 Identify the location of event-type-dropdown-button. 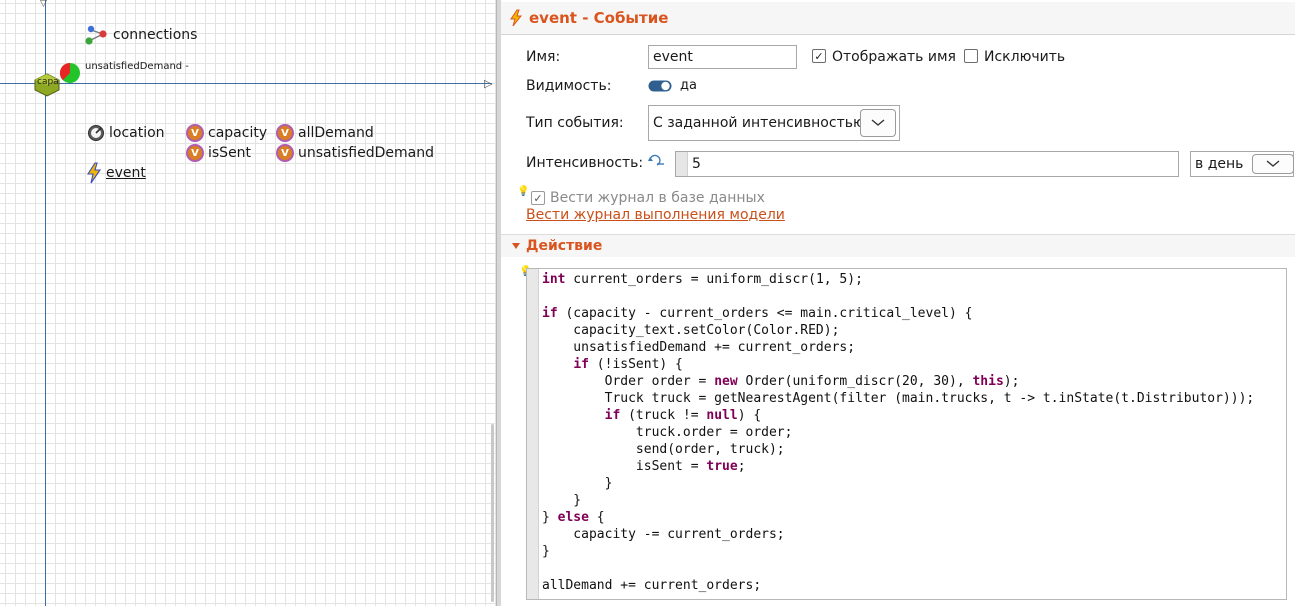
(878, 123).